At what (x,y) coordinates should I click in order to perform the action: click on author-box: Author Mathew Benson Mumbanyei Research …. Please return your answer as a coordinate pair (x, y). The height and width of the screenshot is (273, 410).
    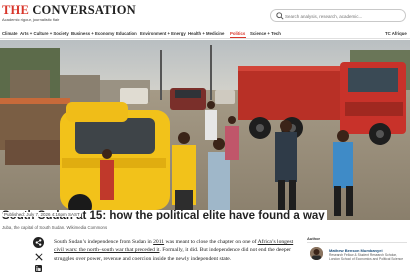
    Looking at the image, I should click on (357, 254).